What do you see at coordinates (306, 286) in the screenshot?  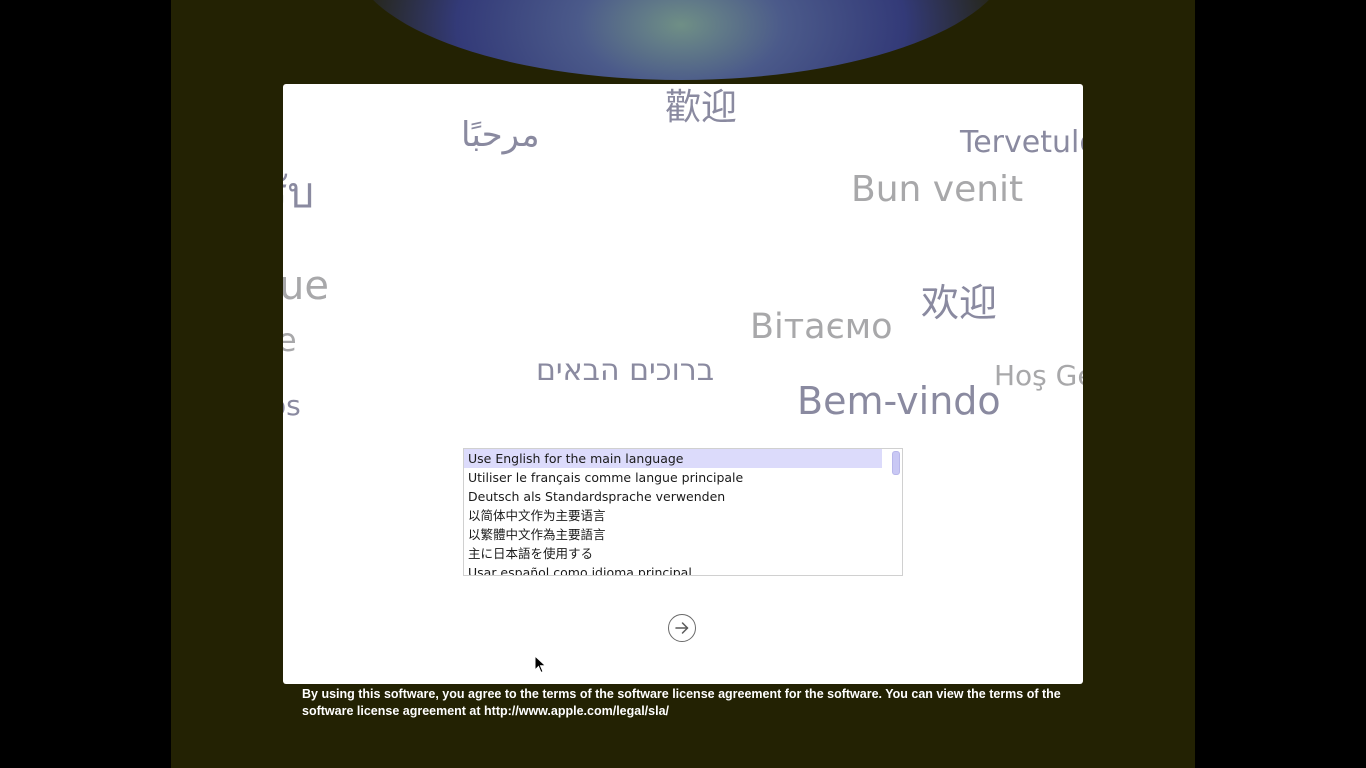 I see `welcome-word: ue` at bounding box center [306, 286].